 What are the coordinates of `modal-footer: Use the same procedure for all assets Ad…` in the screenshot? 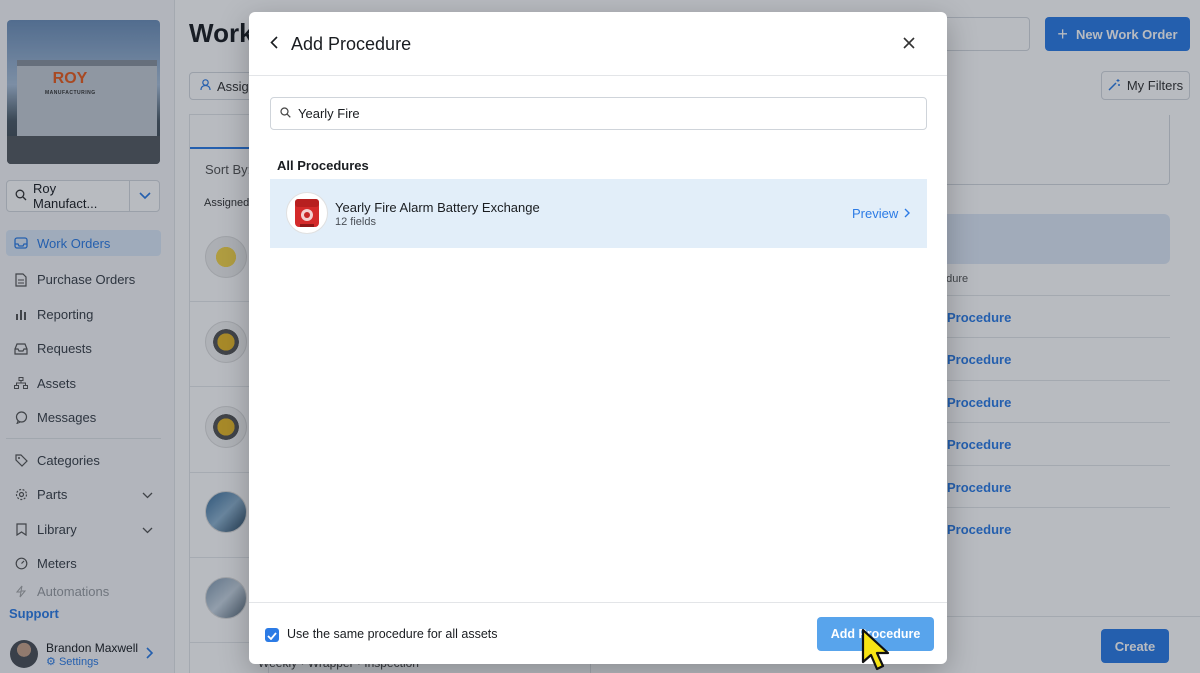 It's located at (598, 633).